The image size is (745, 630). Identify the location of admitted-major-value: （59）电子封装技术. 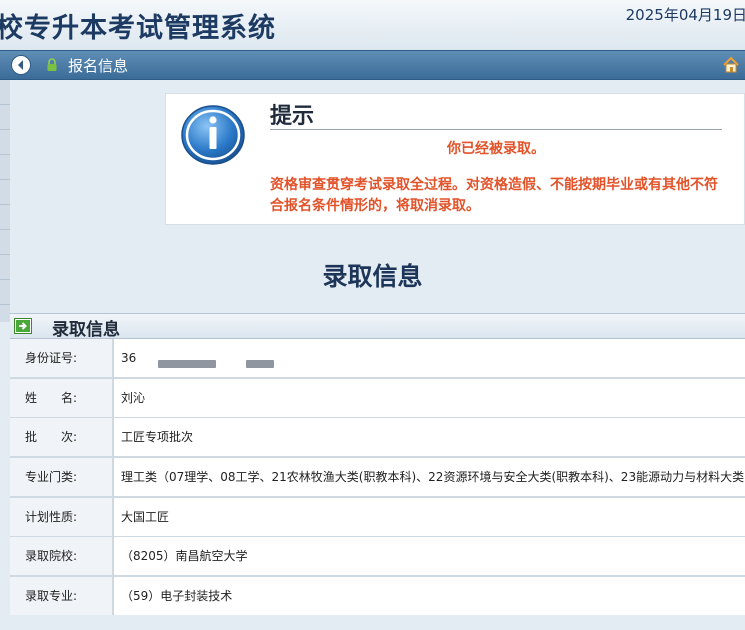
(429, 596).